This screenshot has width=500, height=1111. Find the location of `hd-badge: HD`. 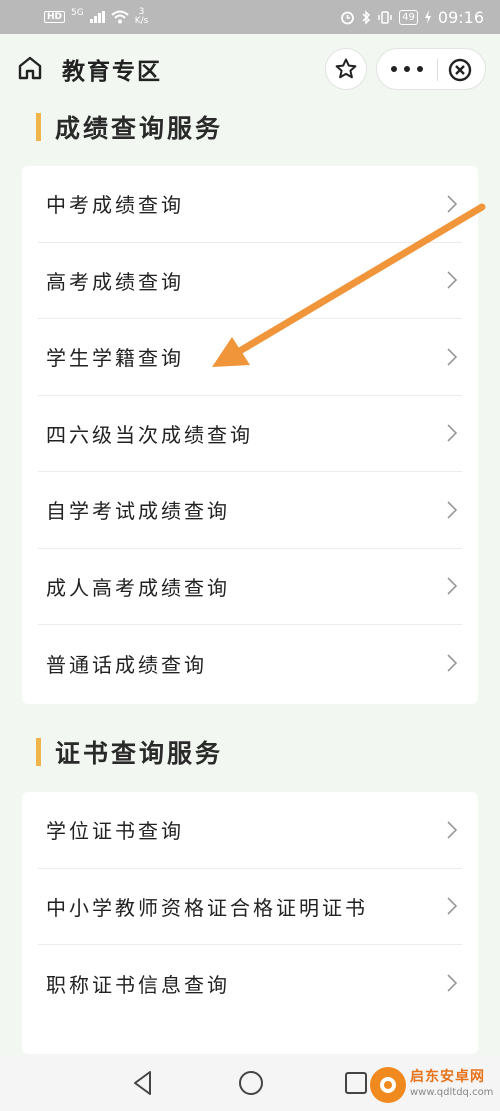

hd-badge: HD is located at coordinates (55, 17).